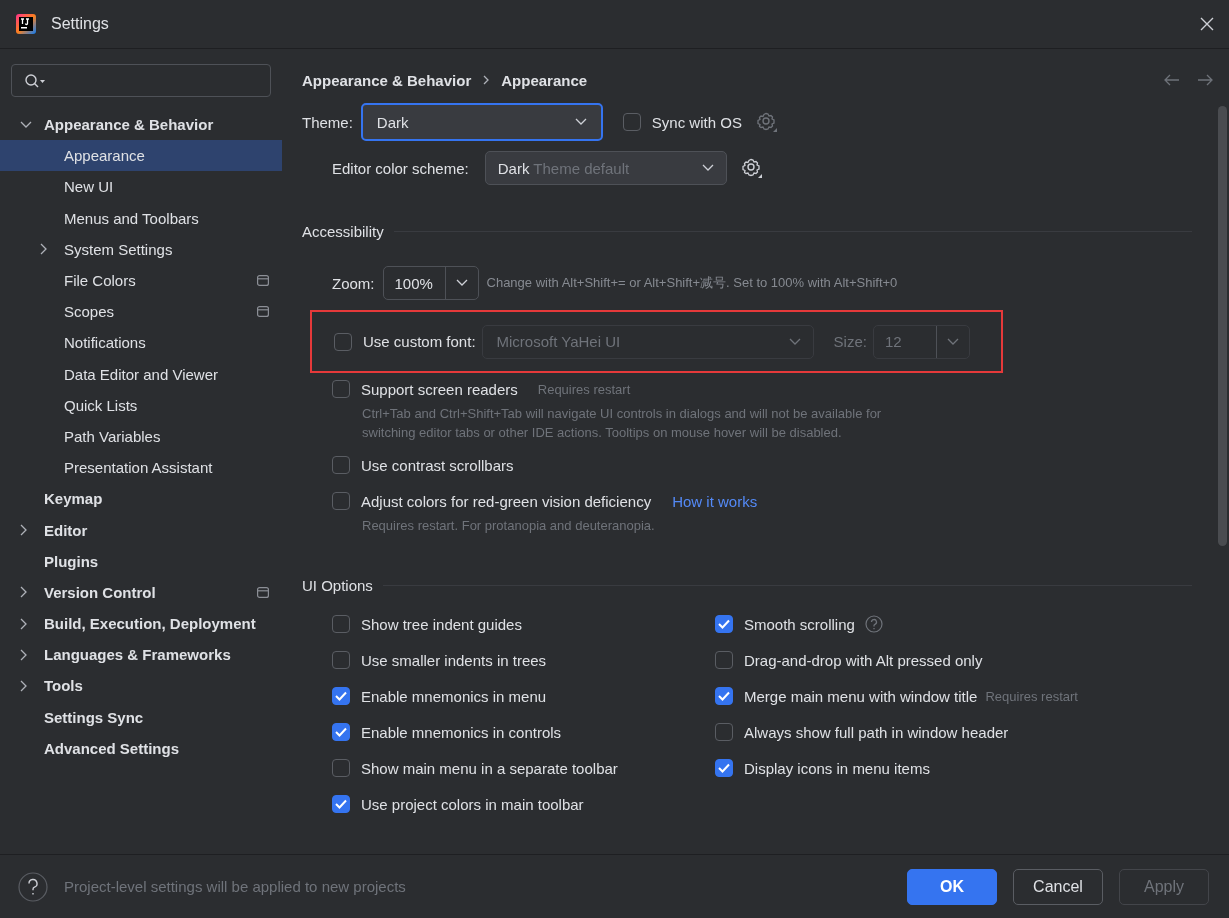  What do you see at coordinates (441, 624) in the screenshot?
I see `checkbox-label: Show tree indent guides` at bounding box center [441, 624].